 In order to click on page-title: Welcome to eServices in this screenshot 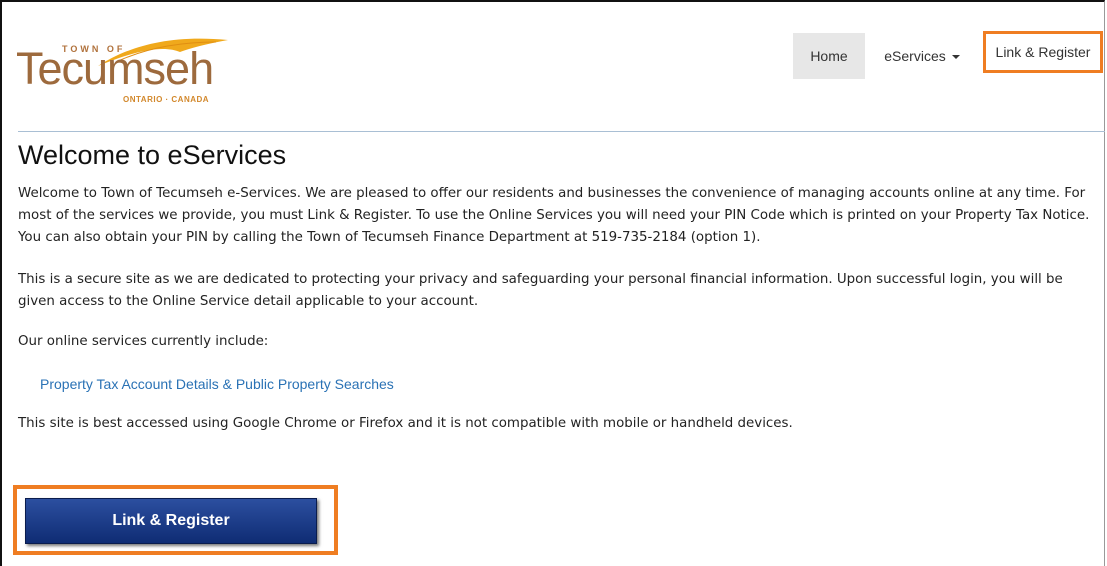, I will do `click(152, 155)`.